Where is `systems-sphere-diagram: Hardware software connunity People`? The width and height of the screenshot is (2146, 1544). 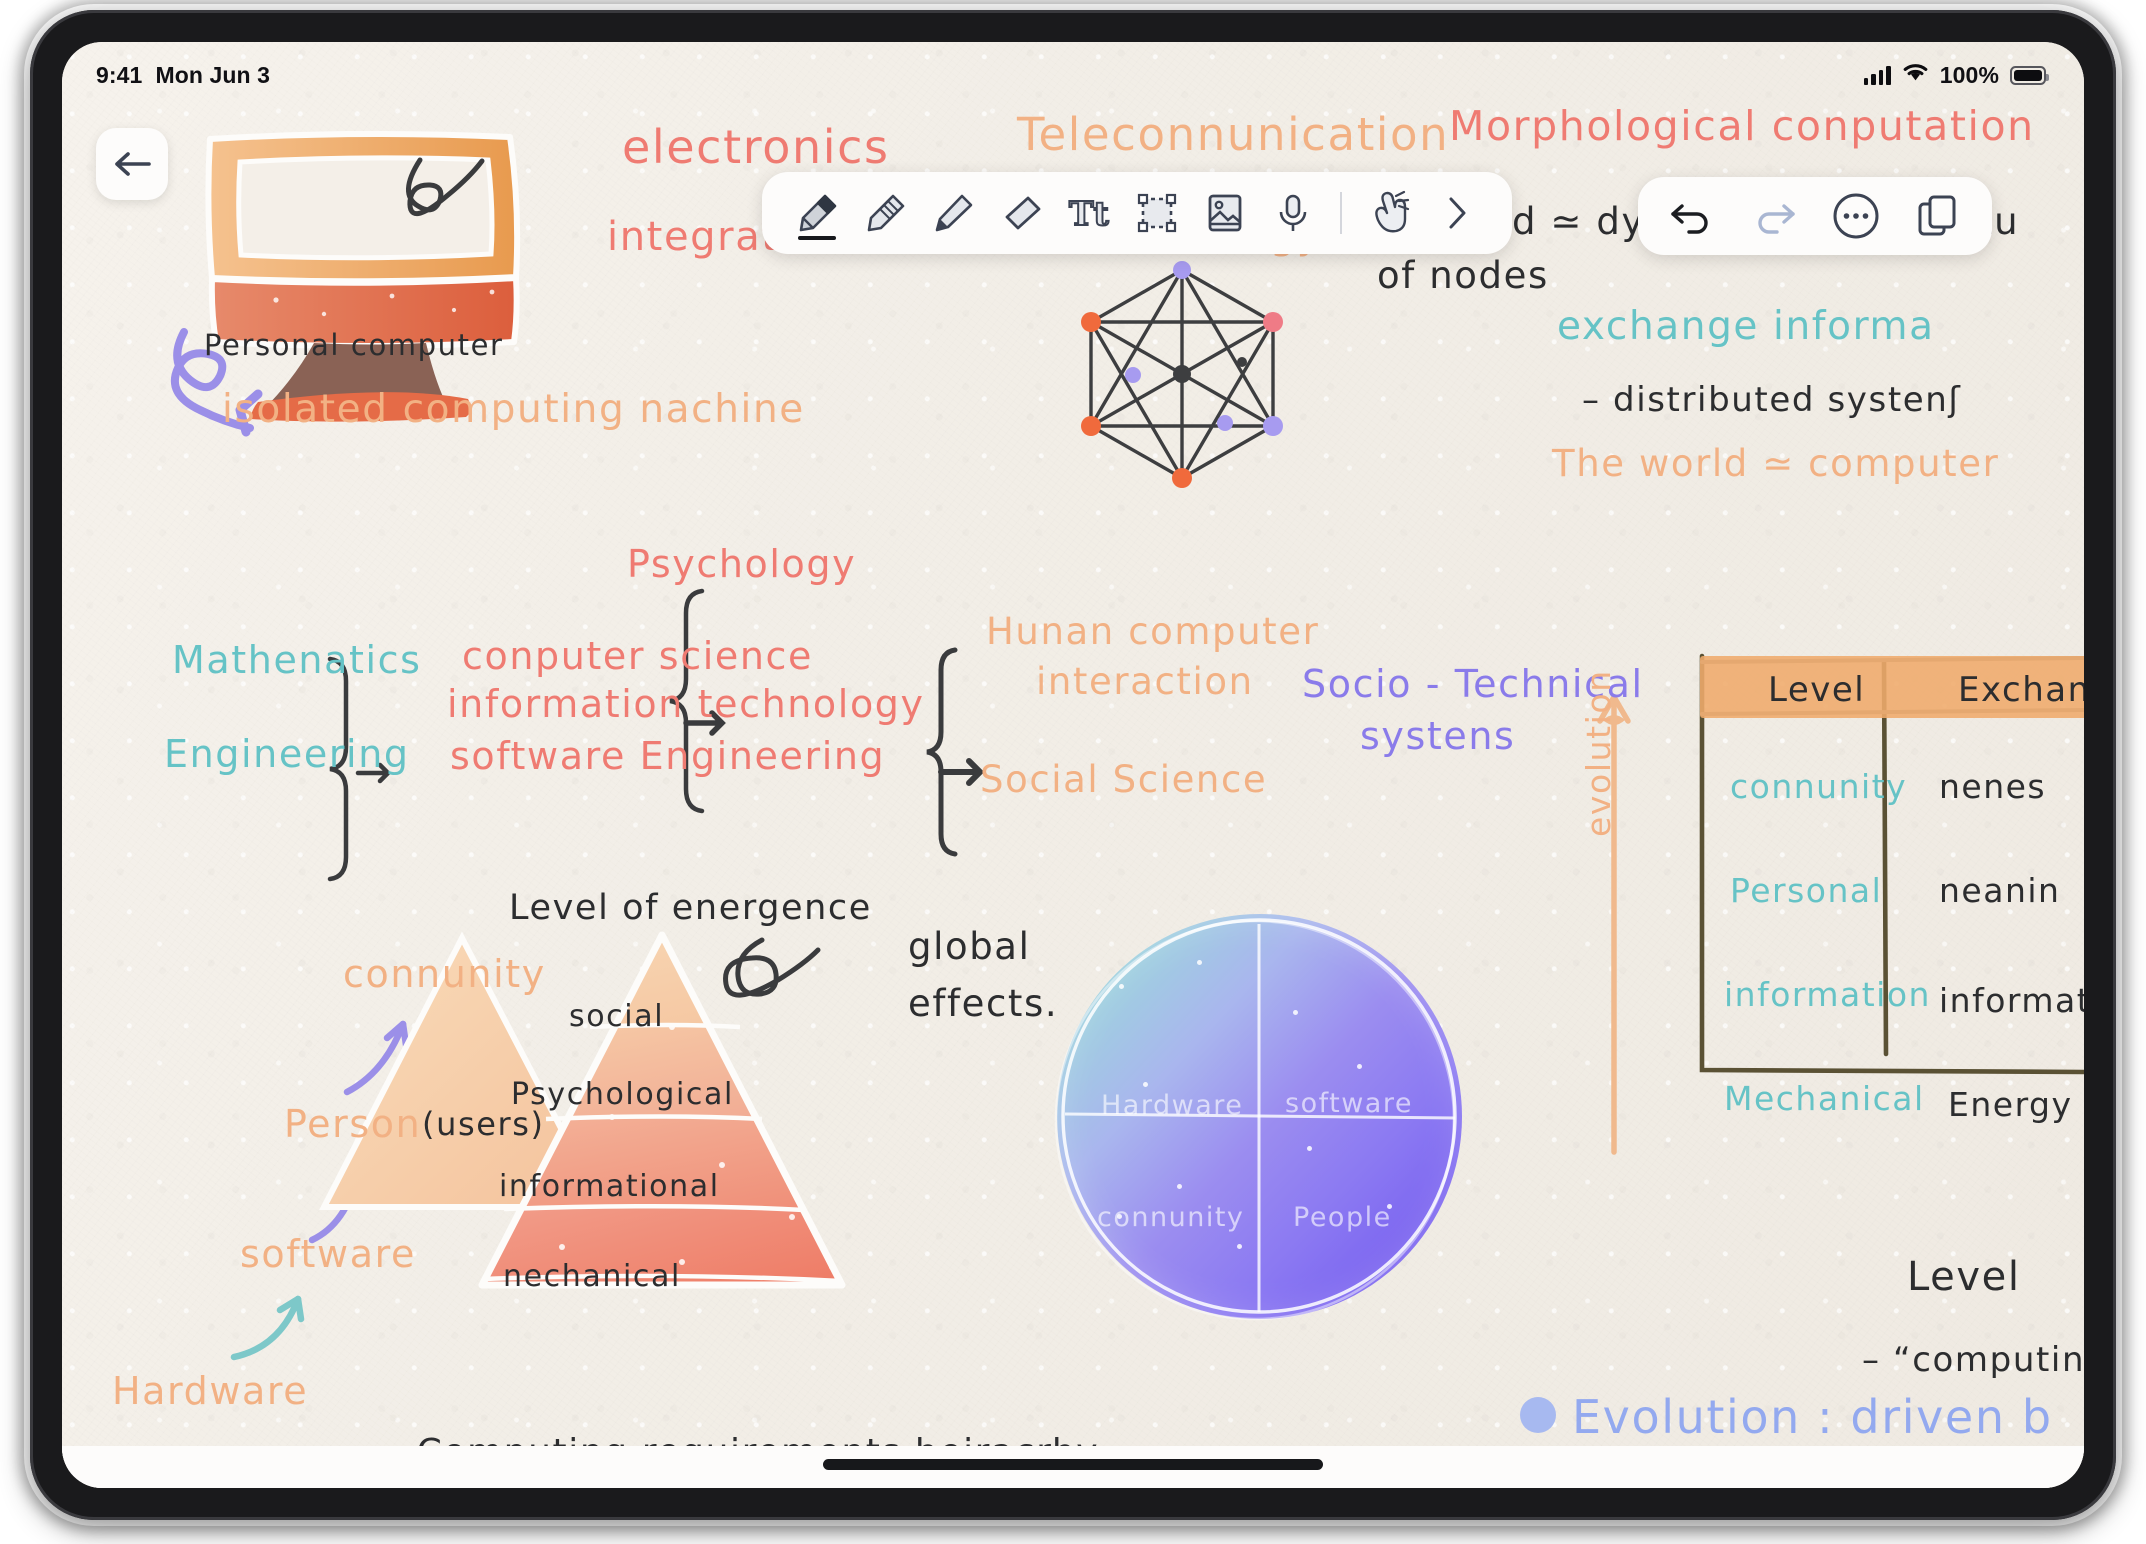
systems-sphere-diagram: Hardware software connunity People is located at coordinates (1258, 1117).